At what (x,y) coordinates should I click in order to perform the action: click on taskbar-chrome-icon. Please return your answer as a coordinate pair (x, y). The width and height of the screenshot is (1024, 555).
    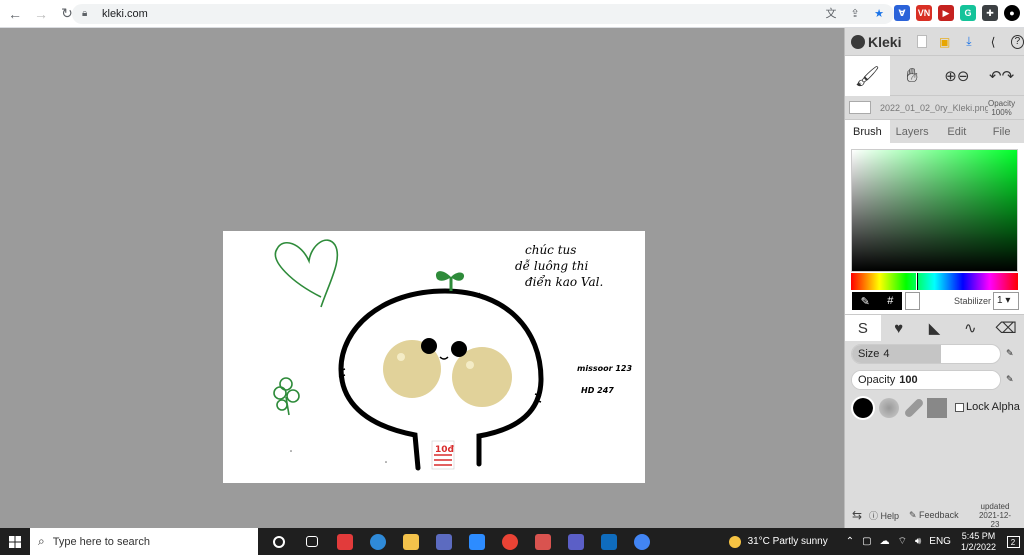
    Looking at the image, I should click on (509, 541).